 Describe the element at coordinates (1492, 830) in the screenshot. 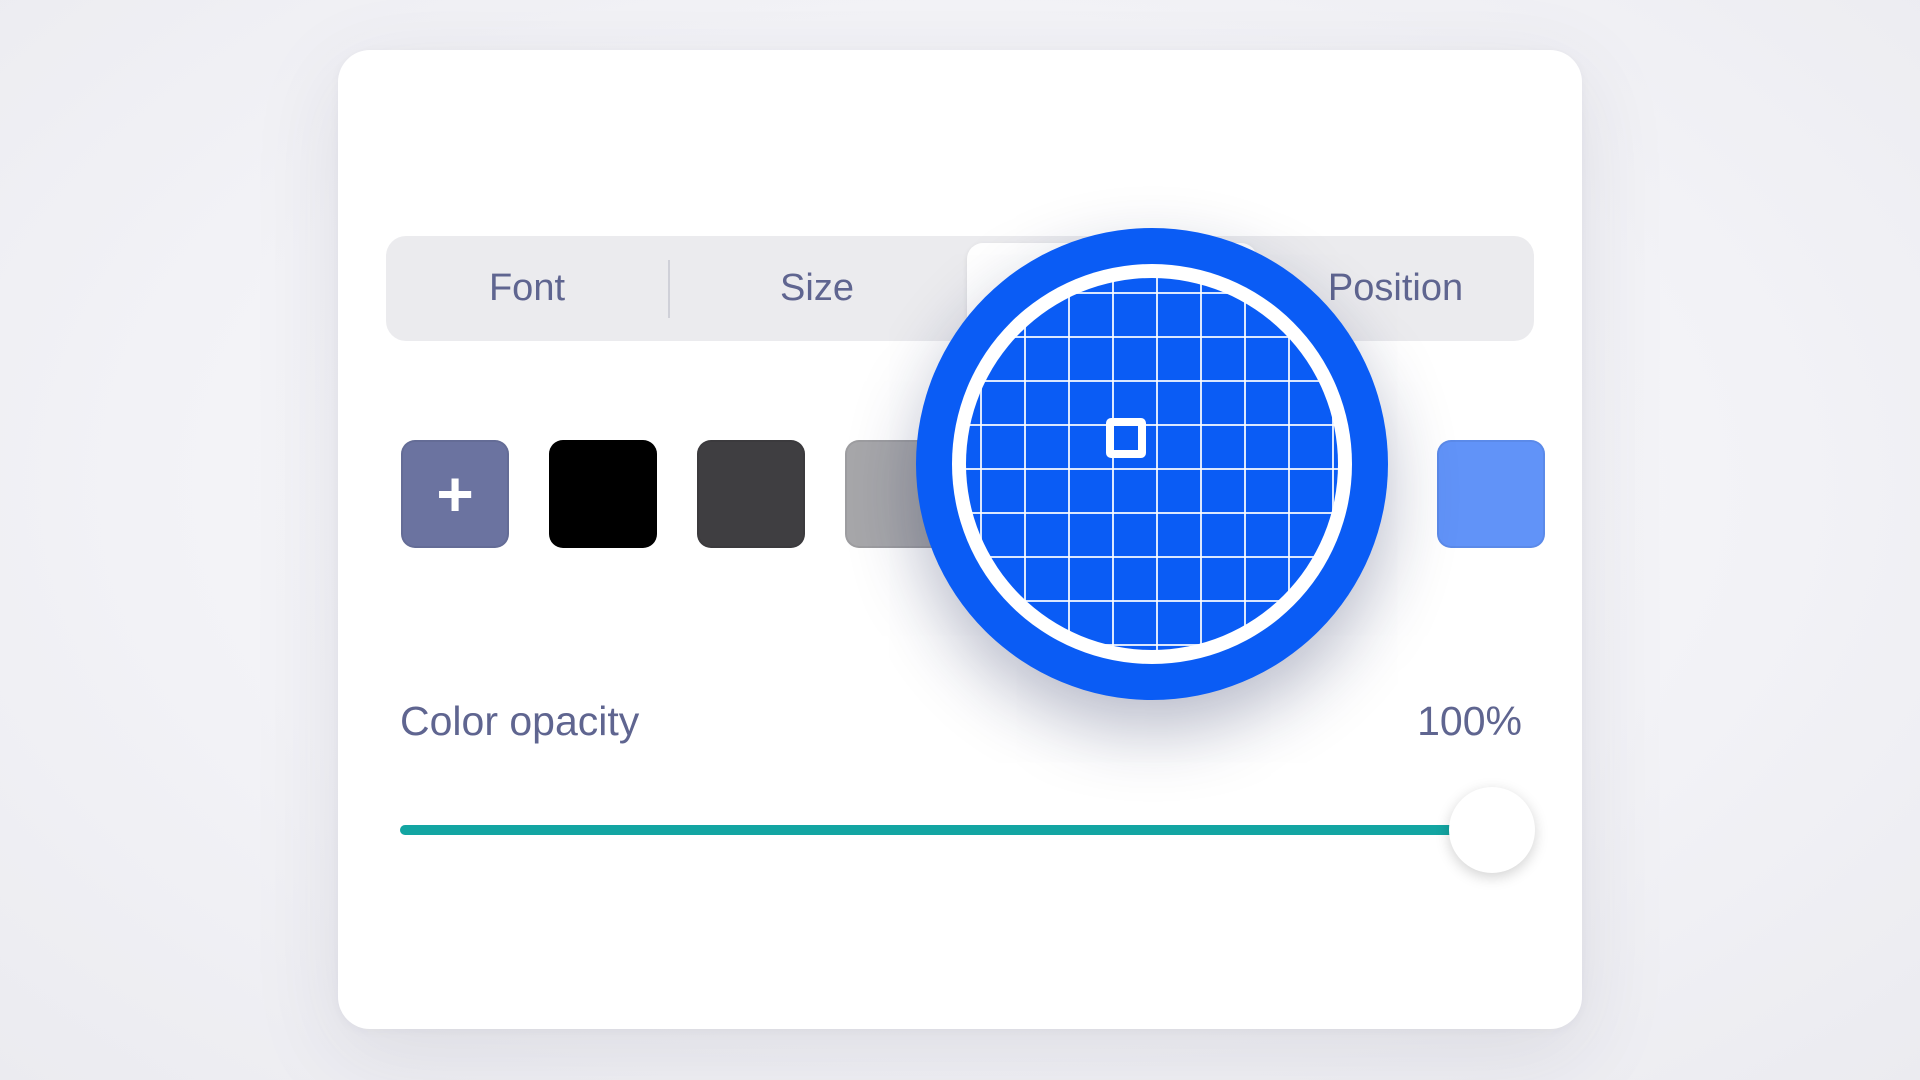

I see `slider-thumb` at that location.